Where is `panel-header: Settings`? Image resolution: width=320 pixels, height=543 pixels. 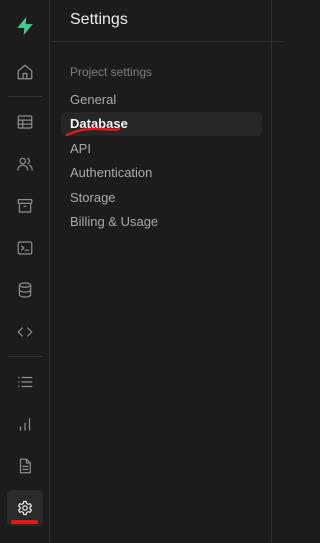 panel-header: Settings is located at coordinates (161, 21).